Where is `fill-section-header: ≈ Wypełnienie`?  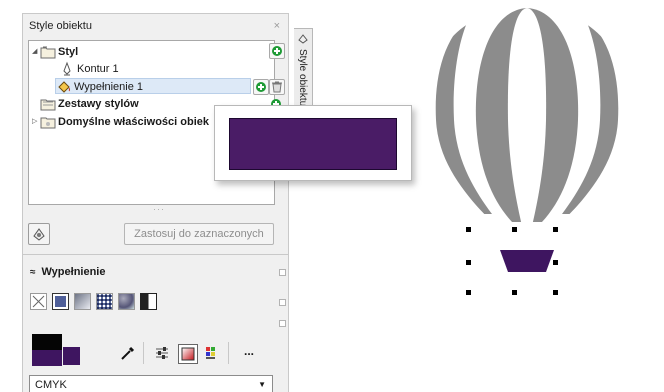 fill-section-header: ≈ Wypełnienie is located at coordinates (67, 272).